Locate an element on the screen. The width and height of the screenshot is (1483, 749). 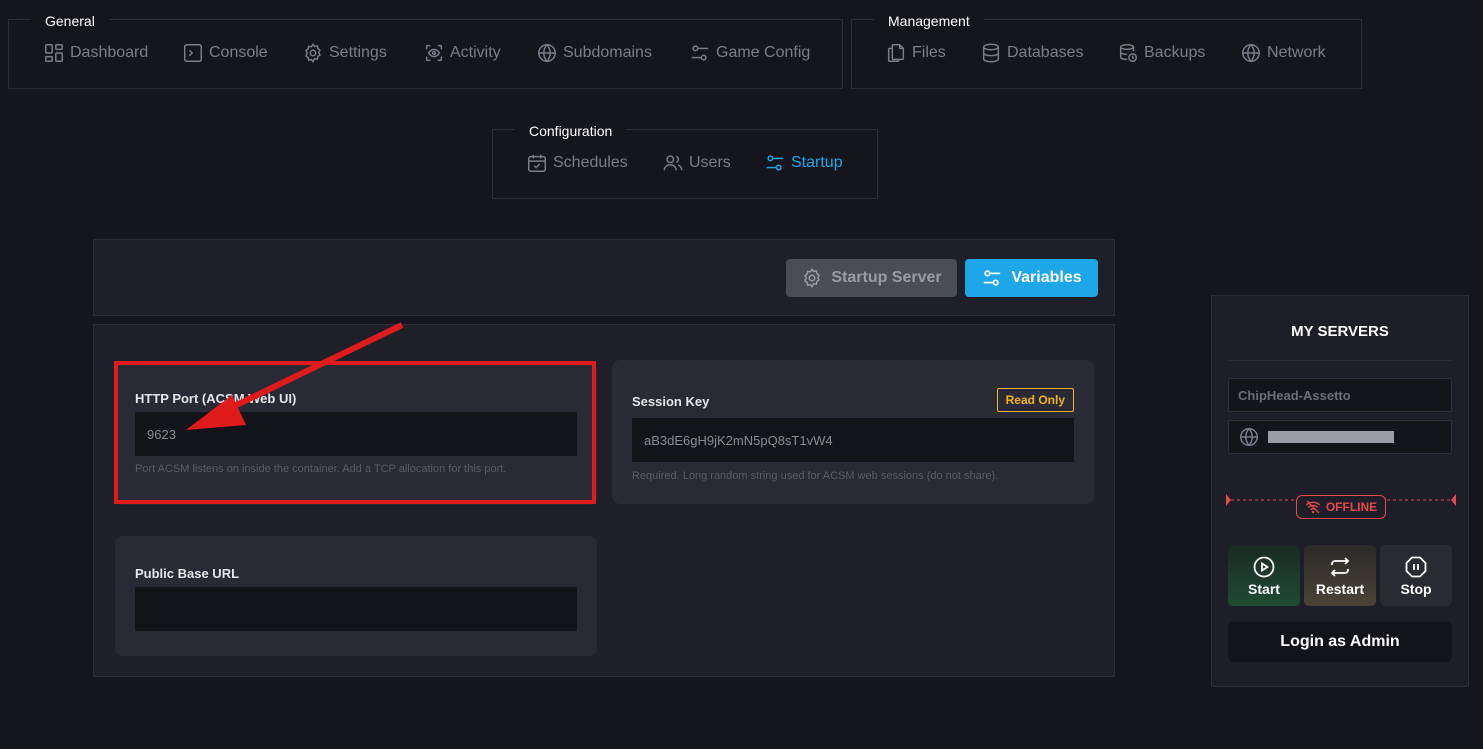
nav-label: Settings is located at coordinates (358, 52).